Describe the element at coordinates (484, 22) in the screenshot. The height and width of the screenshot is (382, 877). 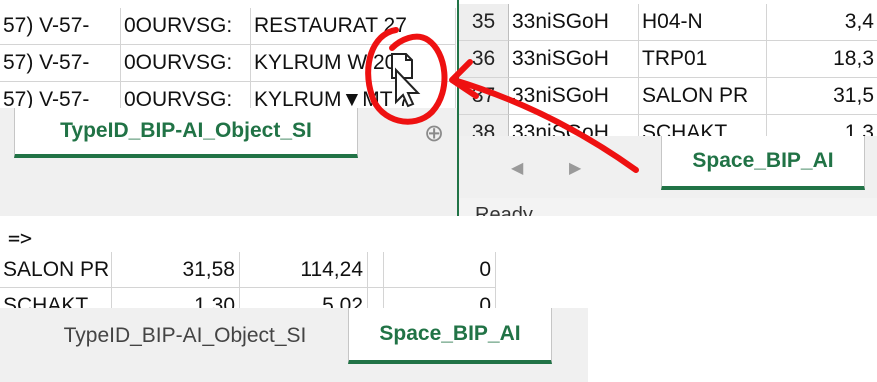
I see `row-header-35: 35` at that location.